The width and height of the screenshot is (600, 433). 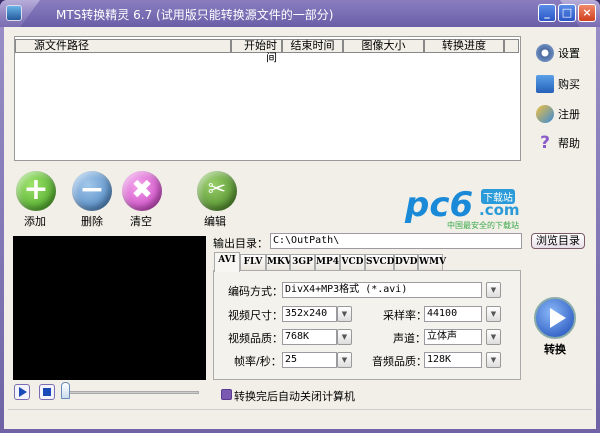 I want to click on column-start-time: 开始时间, so click(x=256, y=51).